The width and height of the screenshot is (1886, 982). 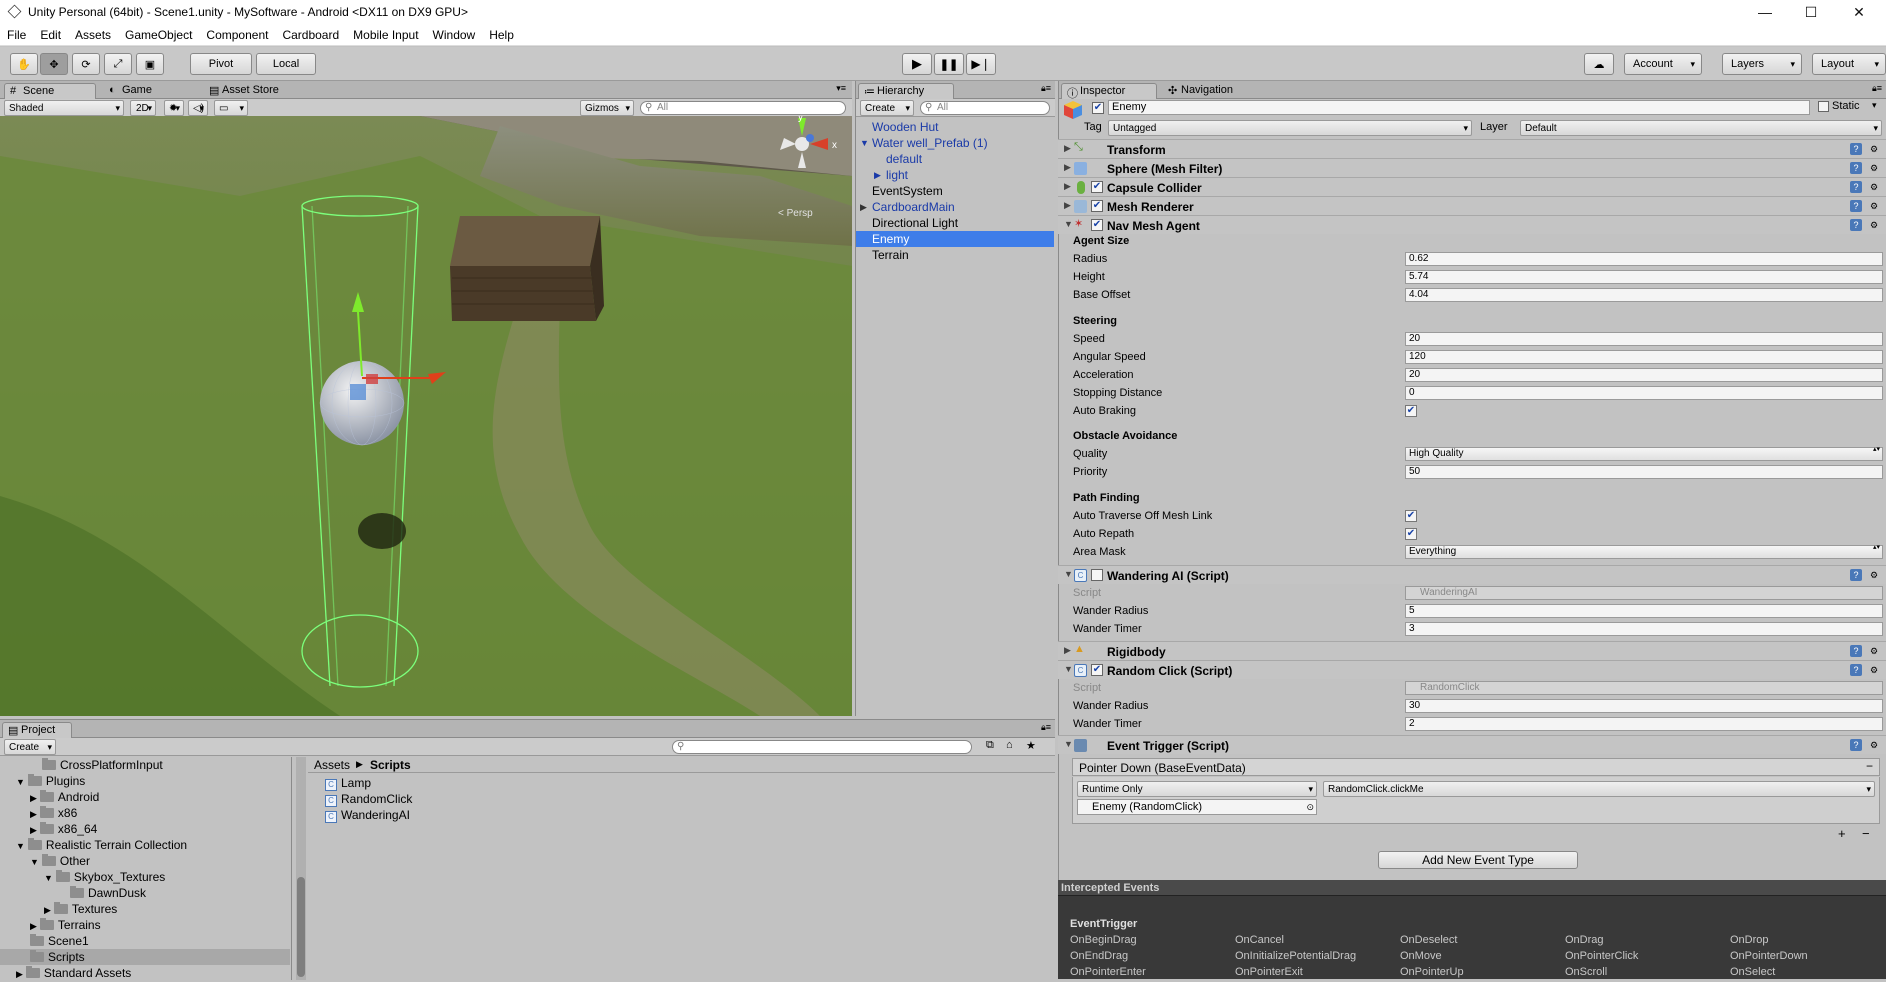 I want to click on hierarchy-item: EventSystem, so click(x=955, y=191).